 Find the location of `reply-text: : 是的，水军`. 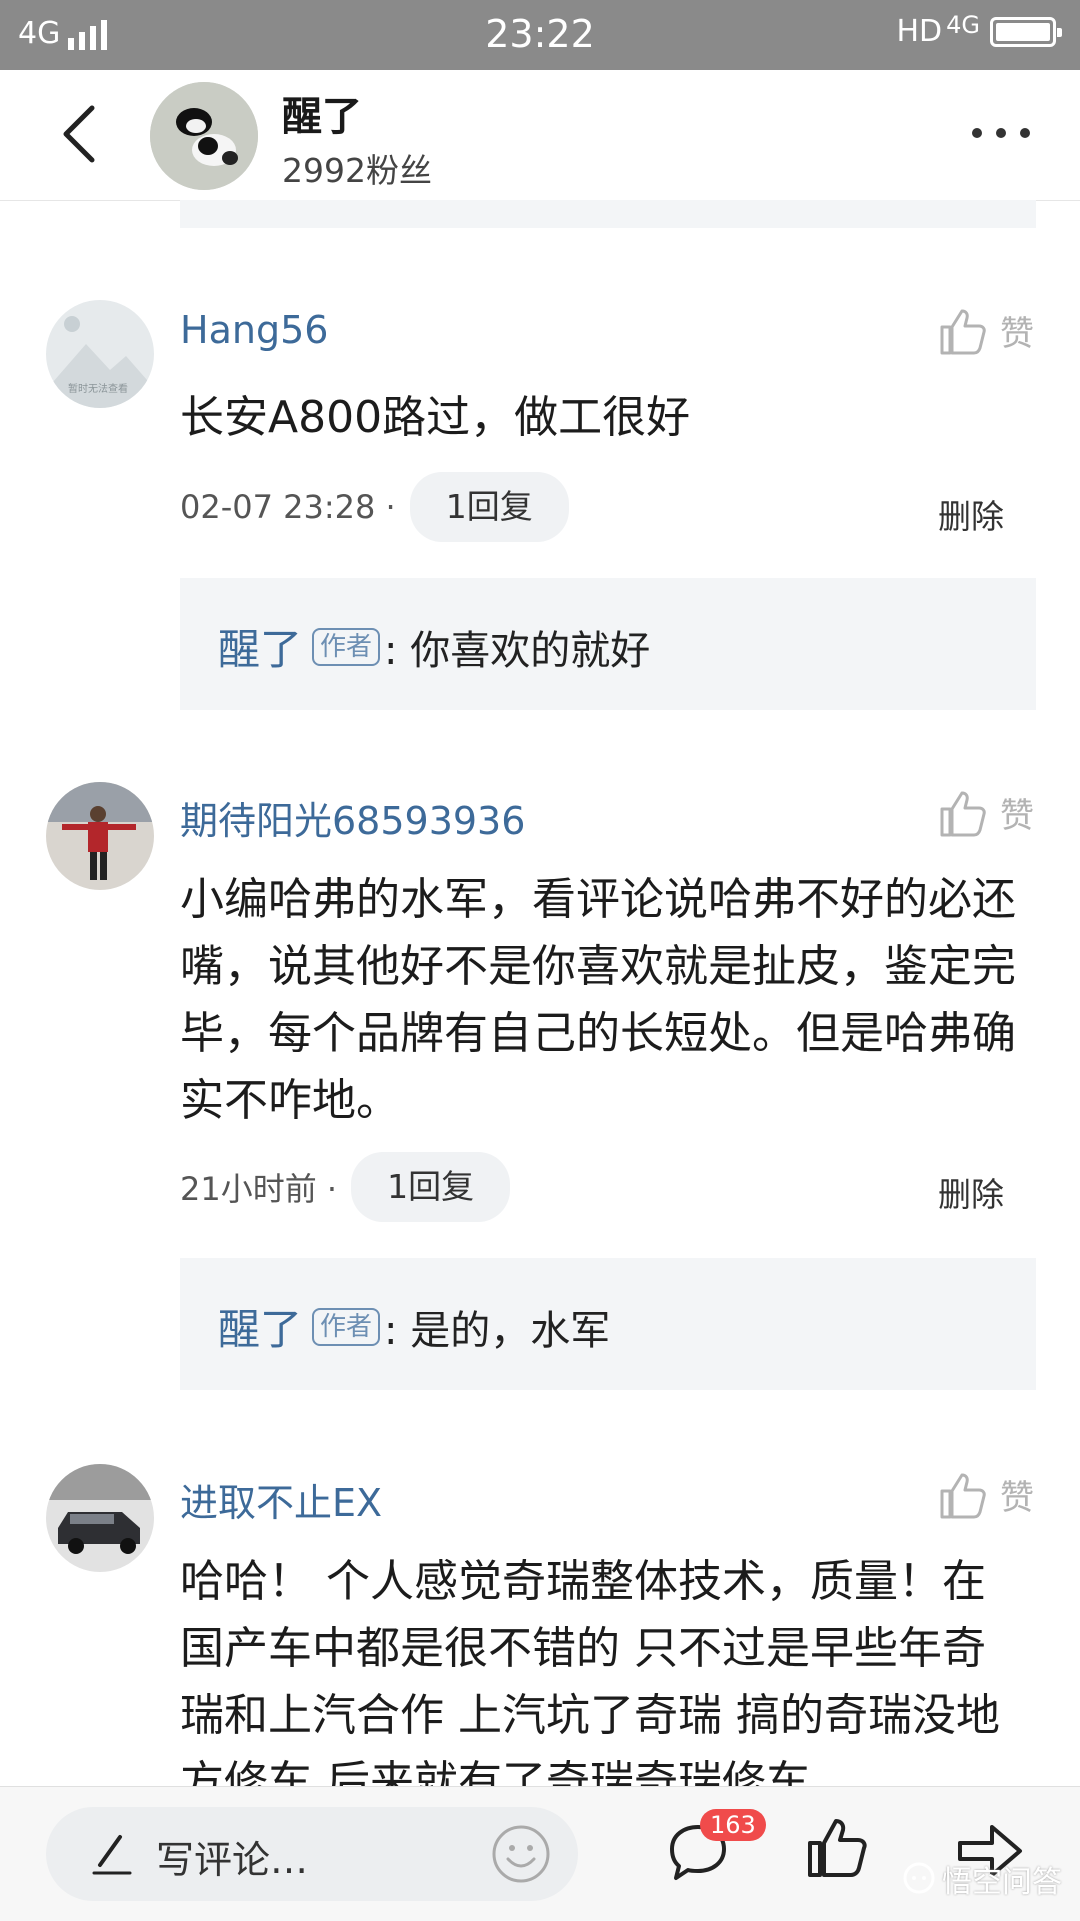

reply-text: : 是的，水军 is located at coordinates (497, 1330).